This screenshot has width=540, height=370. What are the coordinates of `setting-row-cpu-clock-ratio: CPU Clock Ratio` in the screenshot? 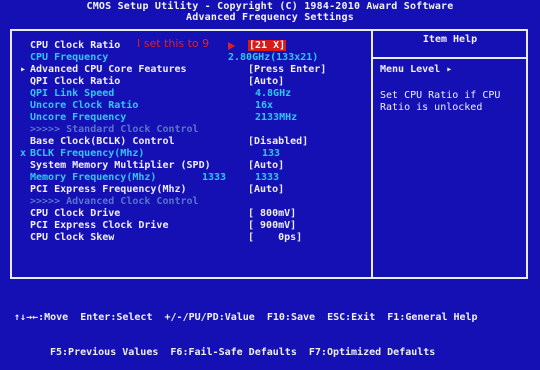 It's located at (70, 46).